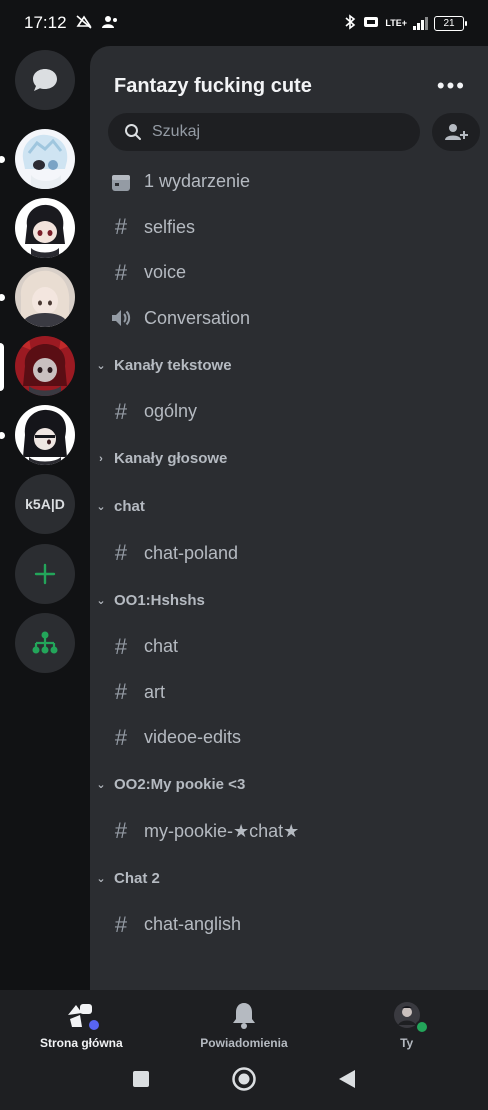 This screenshot has height=1110, width=488. Describe the element at coordinates (191, 552) in the screenshot. I see `channel-label: chat-poland` at that location.